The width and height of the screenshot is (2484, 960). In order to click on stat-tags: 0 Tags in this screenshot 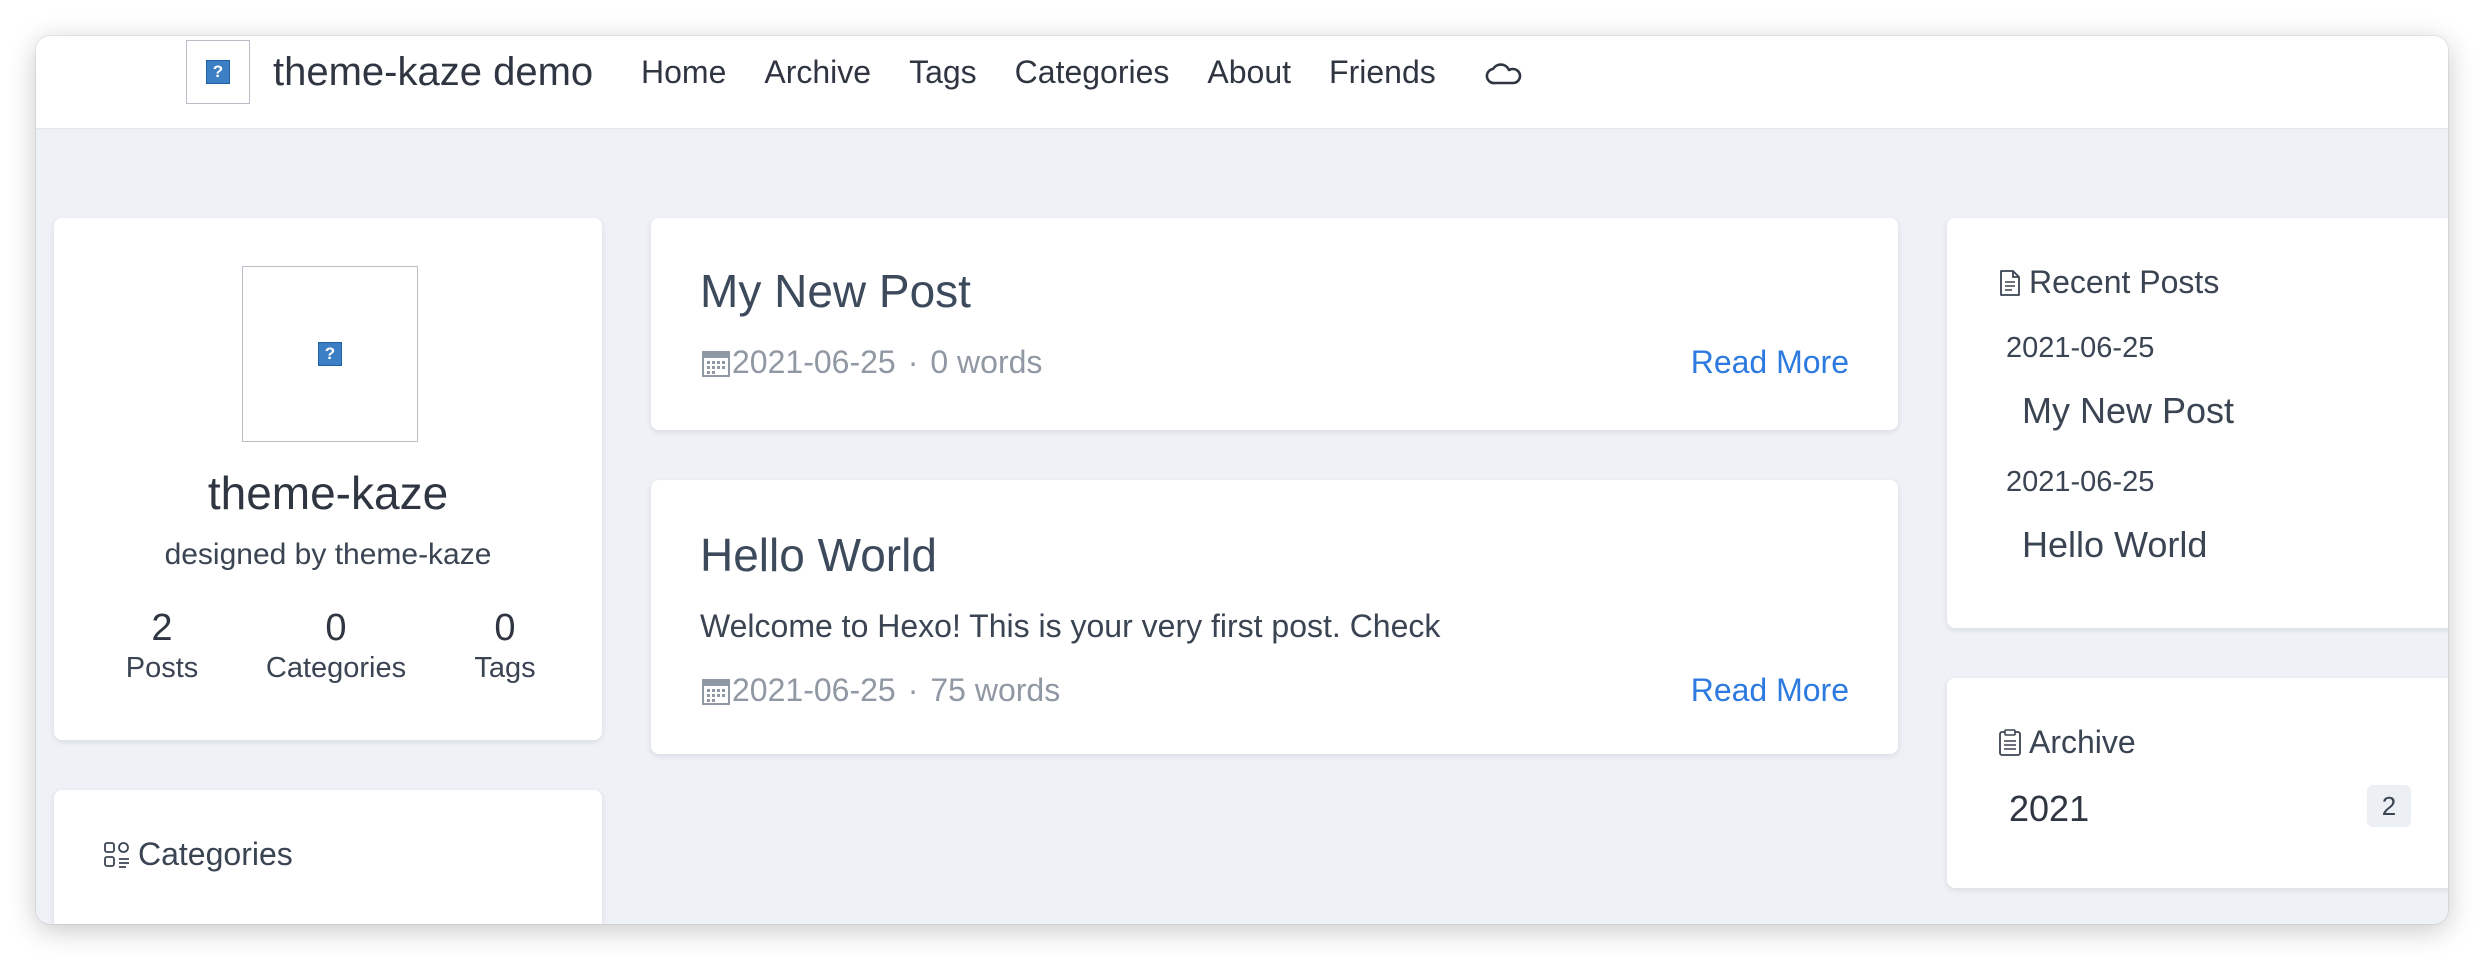, I will do `click(505, 646)`.